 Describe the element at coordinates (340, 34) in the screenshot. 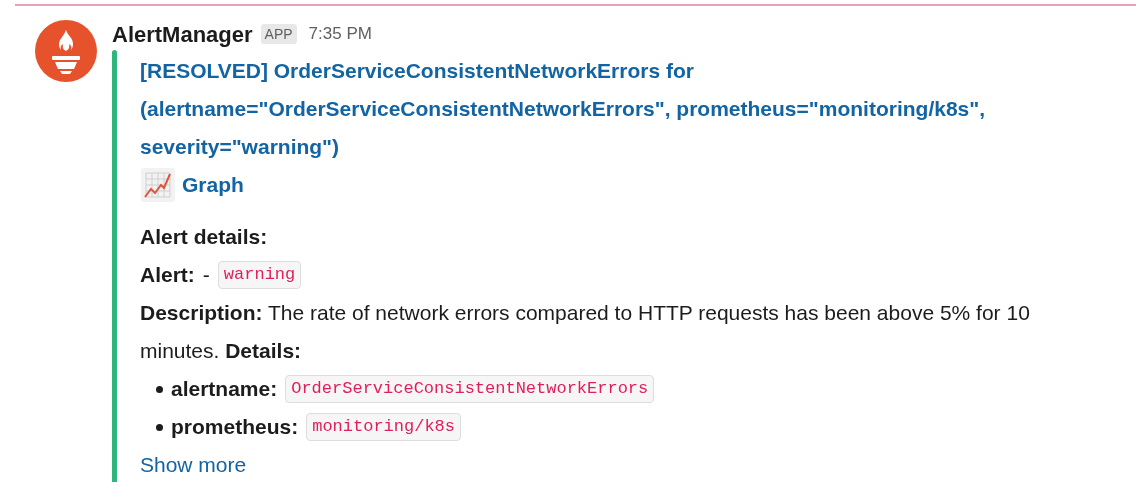

I see `message-time: 7:35 PM` at that location.